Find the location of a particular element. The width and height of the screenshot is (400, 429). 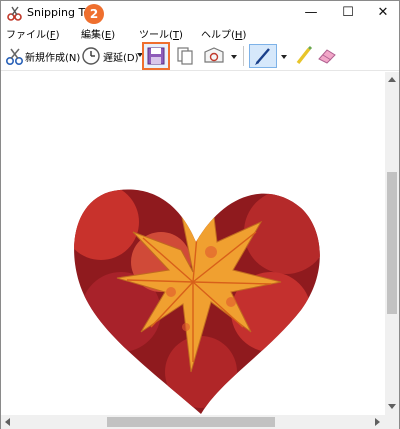

horizontal-scroll-thumb is located at coordinates (191, 422).